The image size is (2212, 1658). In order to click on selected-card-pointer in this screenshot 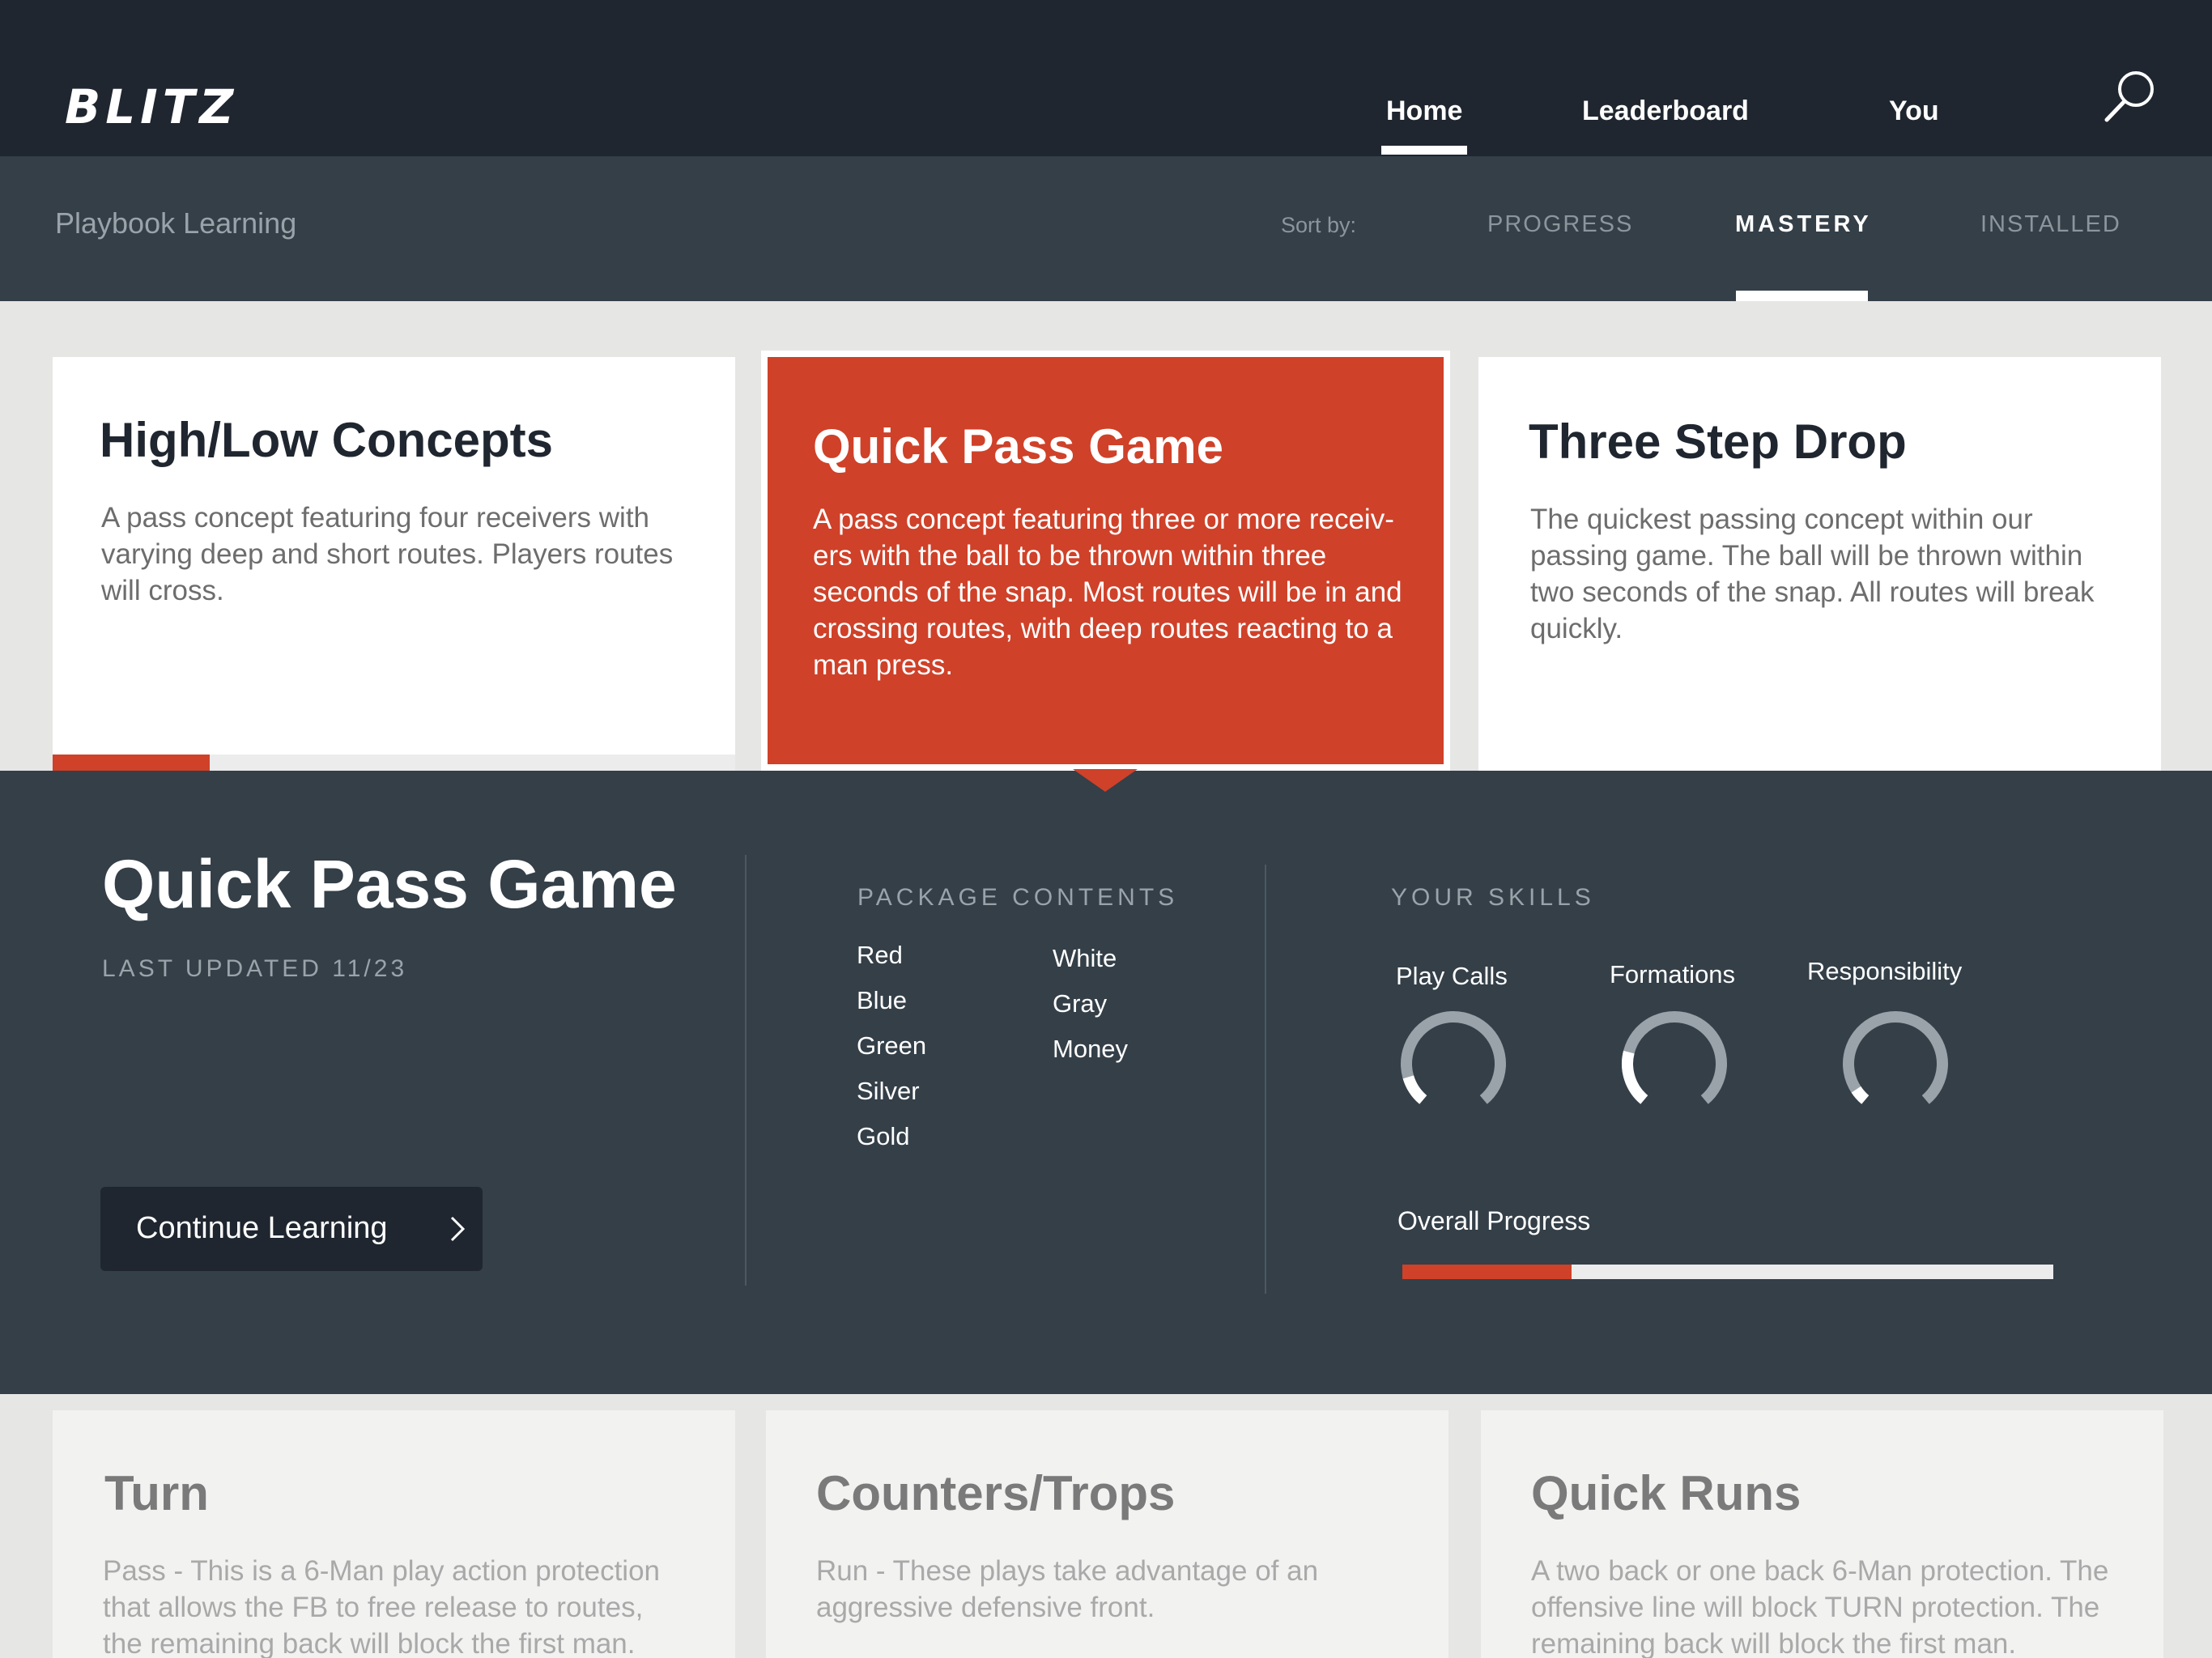, I will do `click(1105, 780)`.